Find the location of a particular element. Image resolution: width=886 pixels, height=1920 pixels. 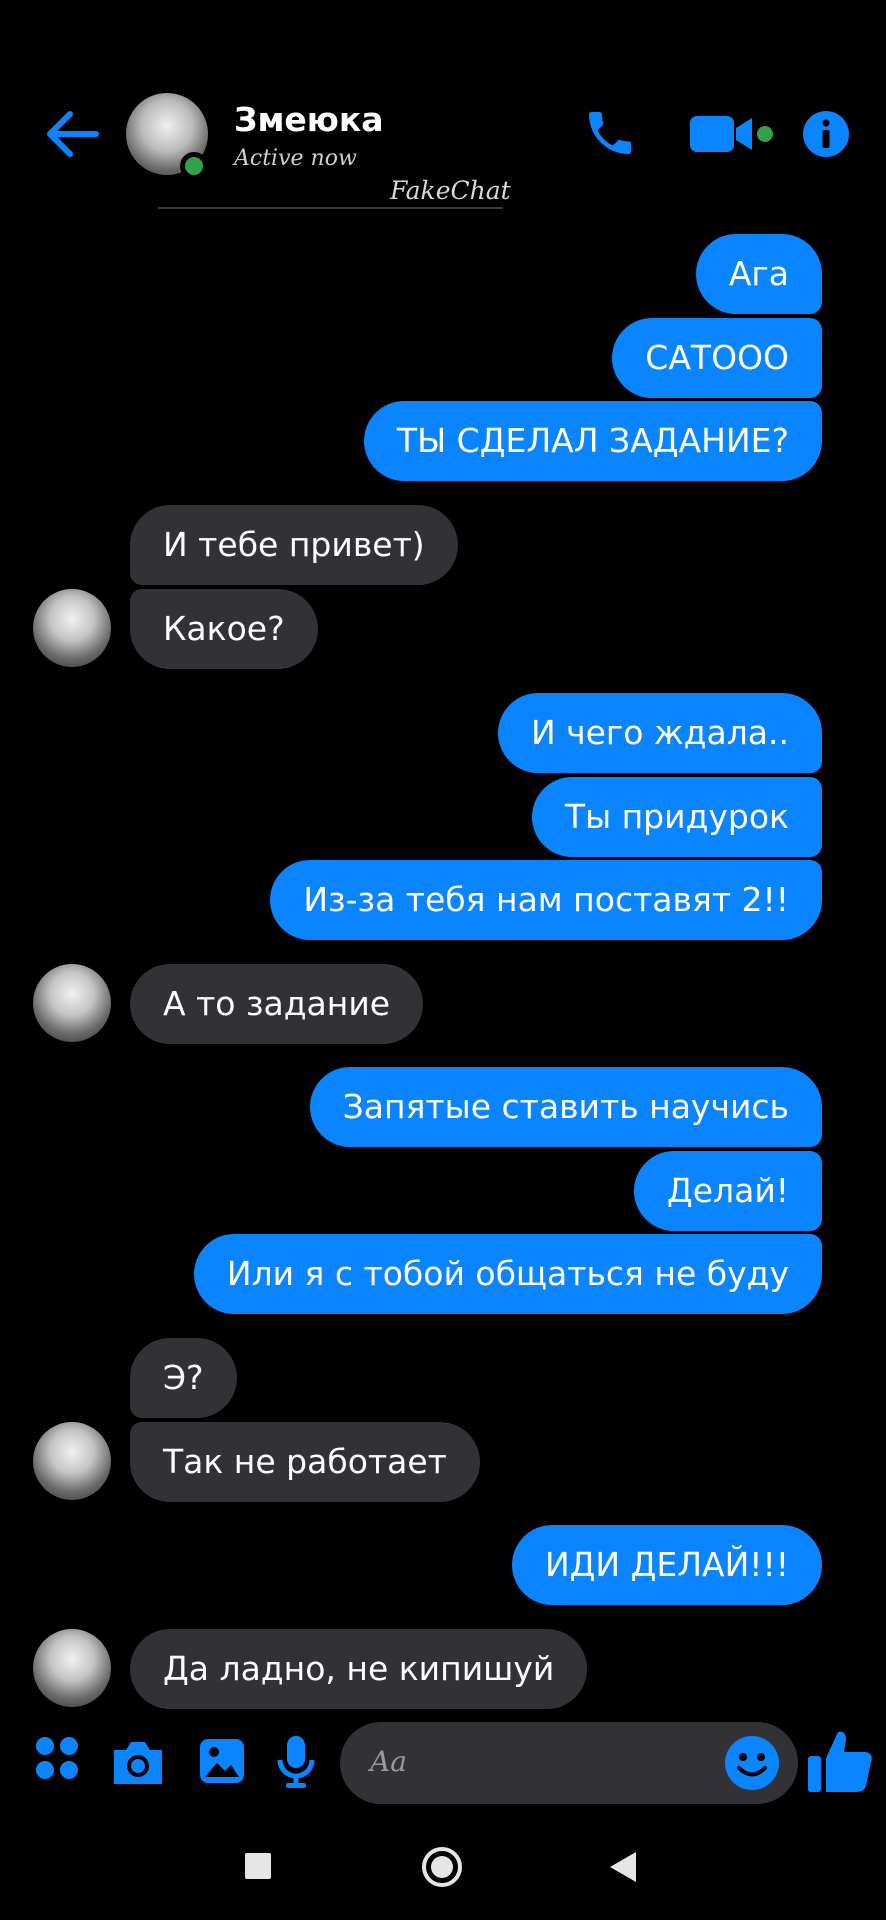

incoming-message: Да ладно, не кипишуй is located at coordinates (359, 1669).